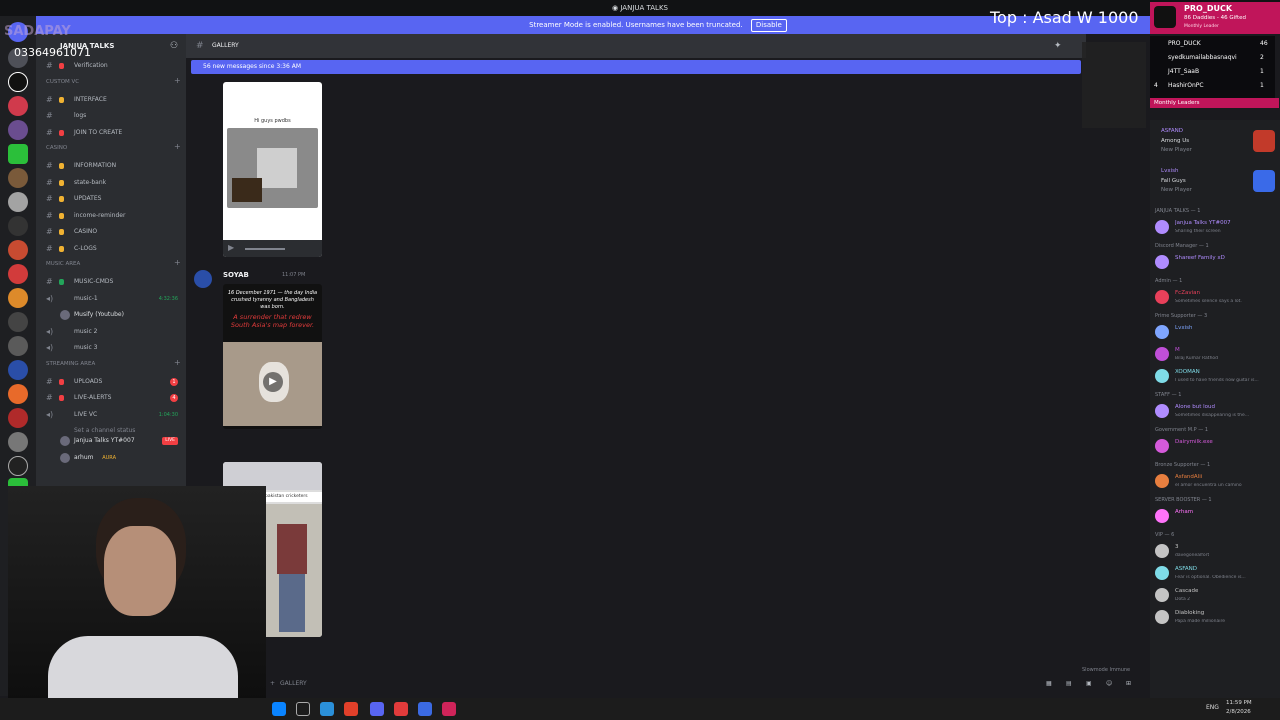  Describe the element at coordinates (113, 262) in the screenshot. I see `channel-category: MUSIC AREA +` at that location.